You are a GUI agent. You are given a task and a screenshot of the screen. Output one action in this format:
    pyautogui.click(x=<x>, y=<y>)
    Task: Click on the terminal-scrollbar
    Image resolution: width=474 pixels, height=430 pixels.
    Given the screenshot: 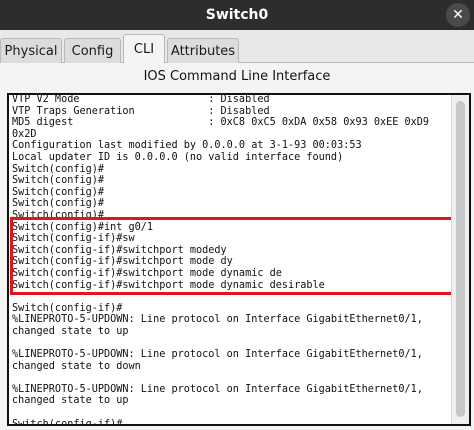 What is the action you would take?
    pyautogui.click(x=460, y=259)
    